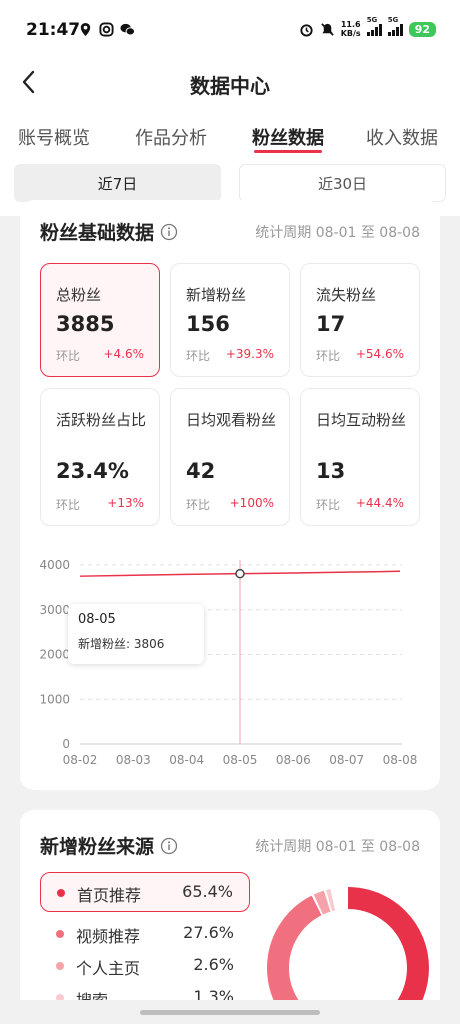 This screenshot has width=460, height=1024. What do you see at coordinates (288, 151) in the screenshot?
I see `active-tab-indicator` at bounding box center [288, 151].